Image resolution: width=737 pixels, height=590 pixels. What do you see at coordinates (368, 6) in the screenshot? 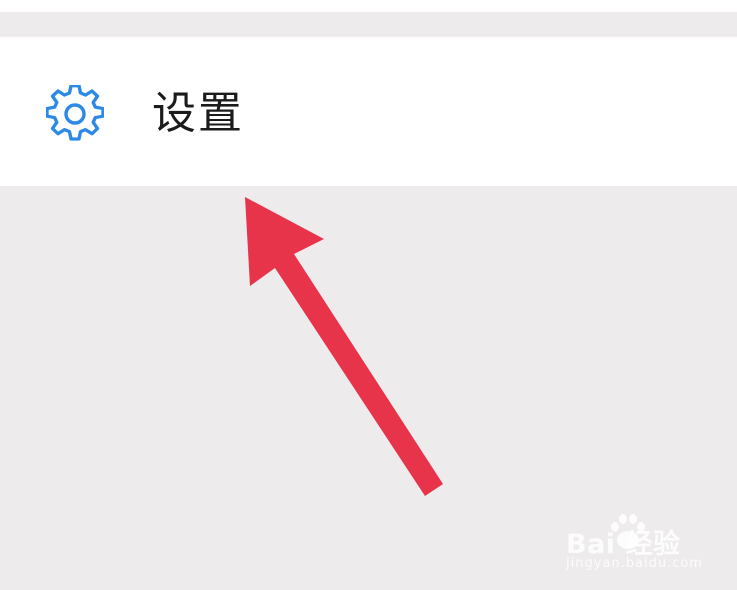
I see `top-strip` at bounding box center [368, 6].